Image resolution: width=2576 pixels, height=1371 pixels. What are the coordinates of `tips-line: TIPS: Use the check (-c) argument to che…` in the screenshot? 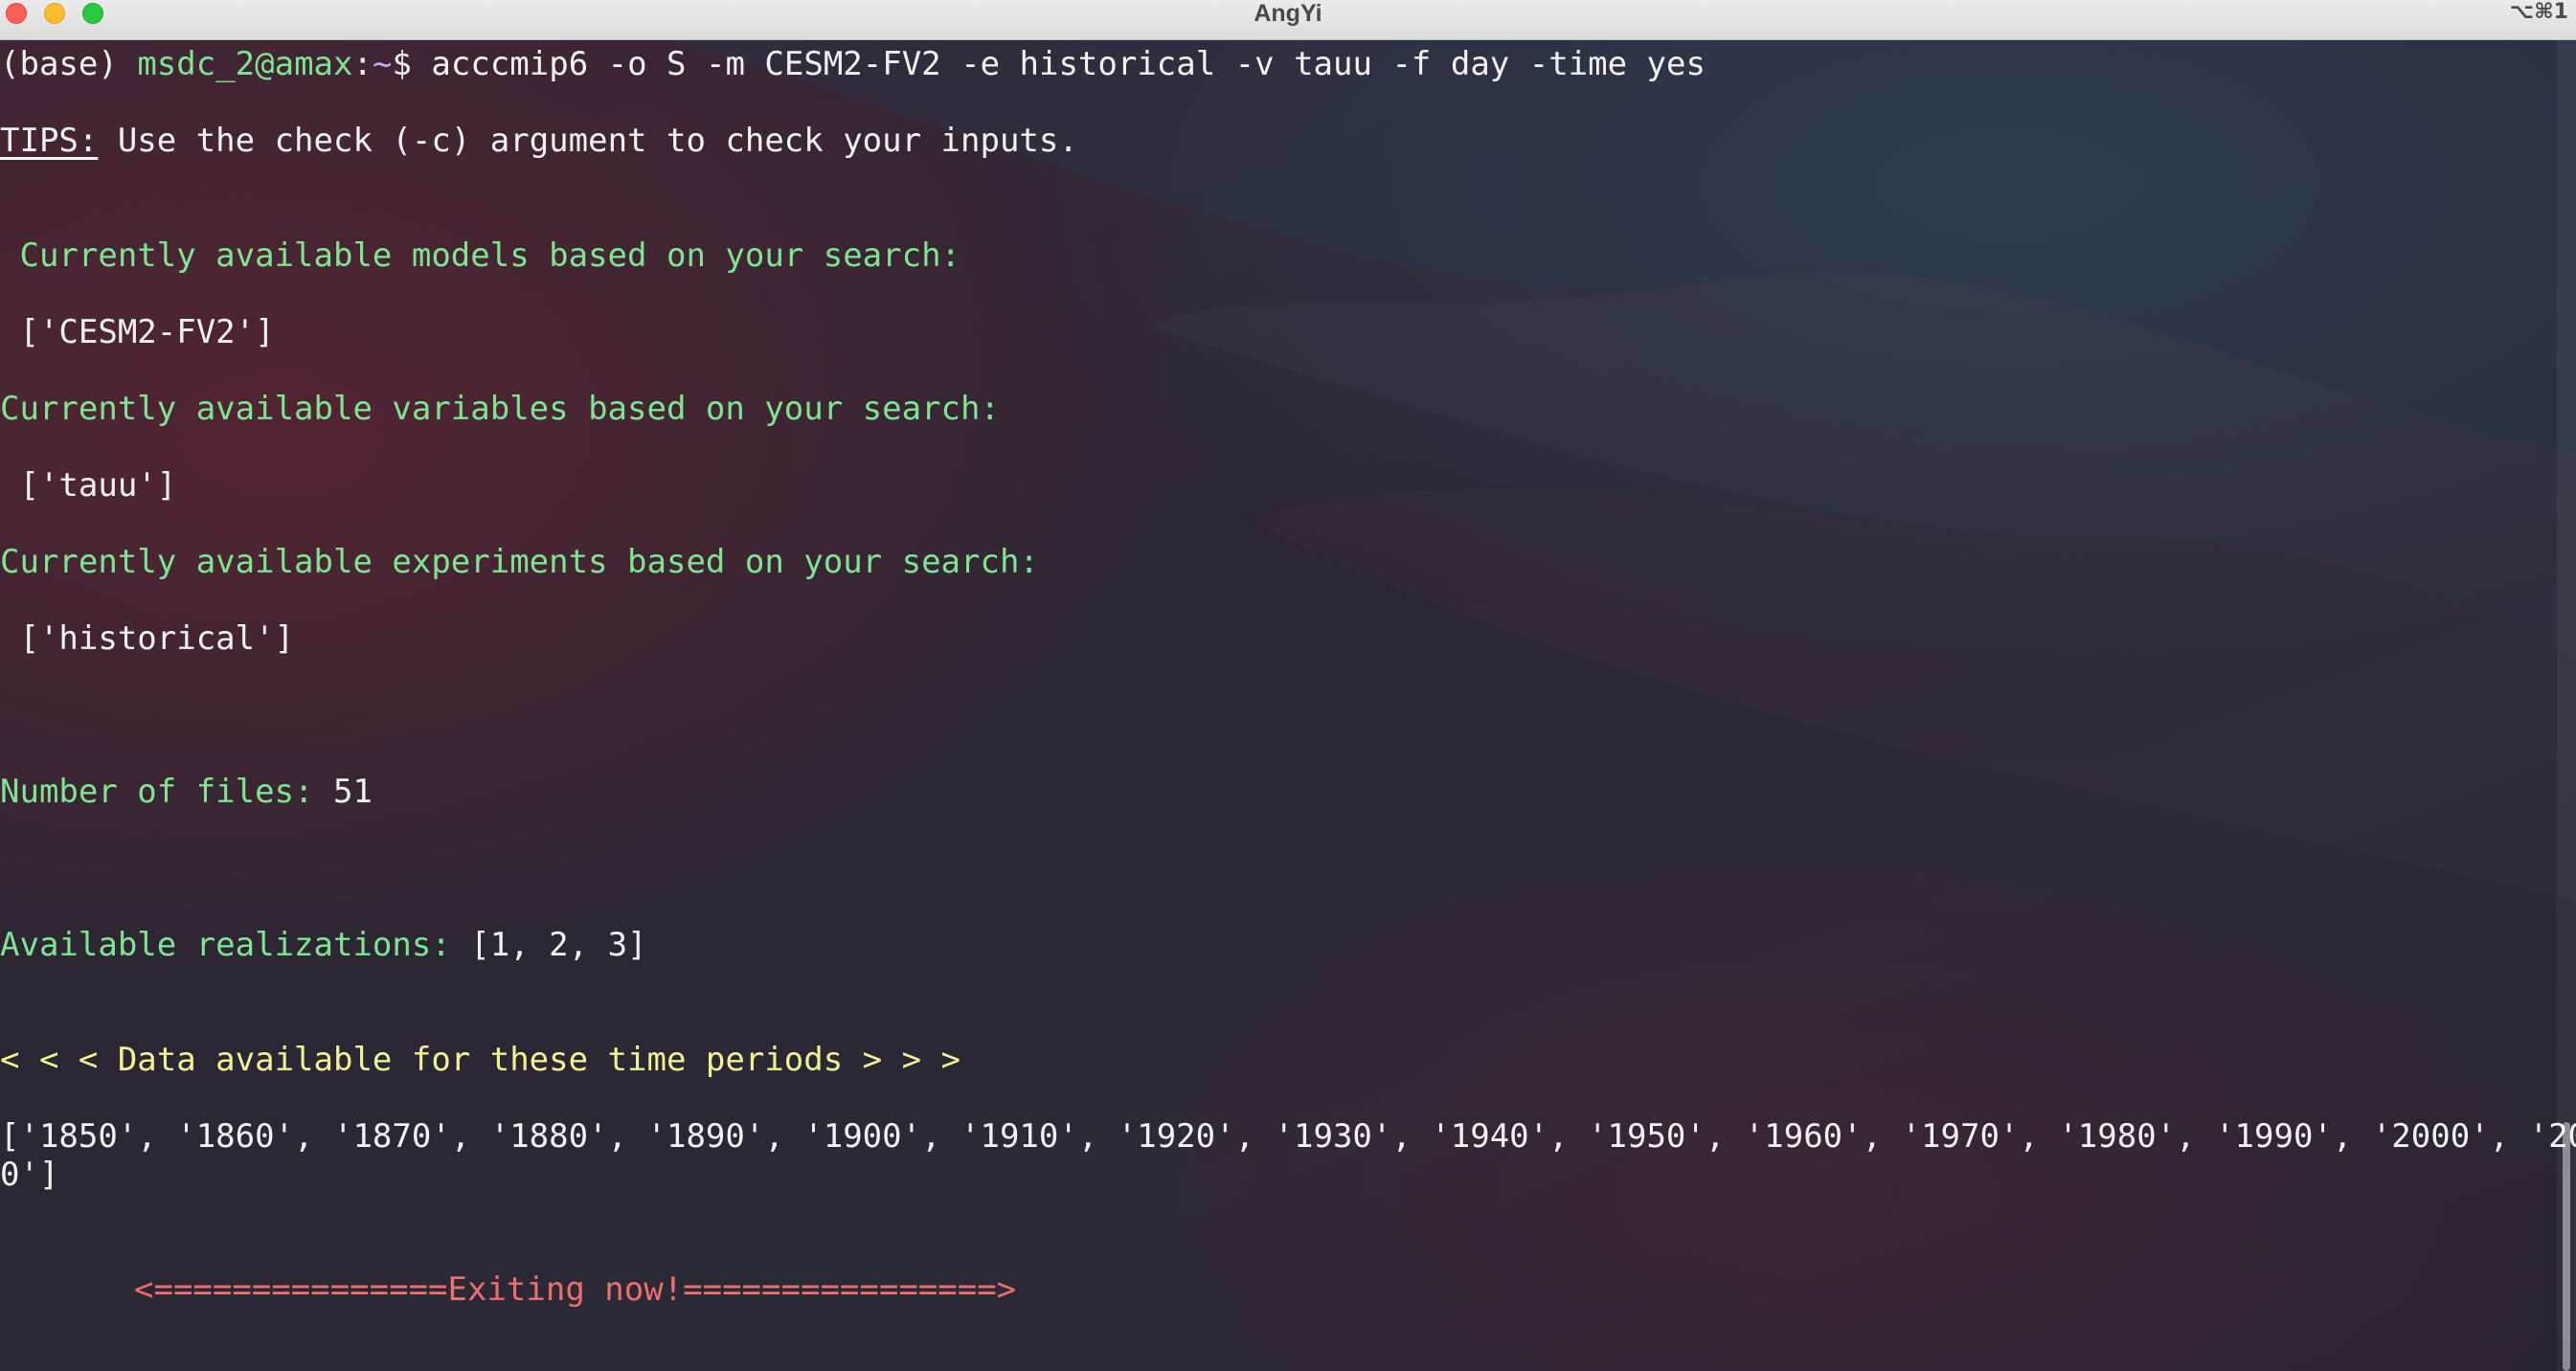 It's located at (539, 141).